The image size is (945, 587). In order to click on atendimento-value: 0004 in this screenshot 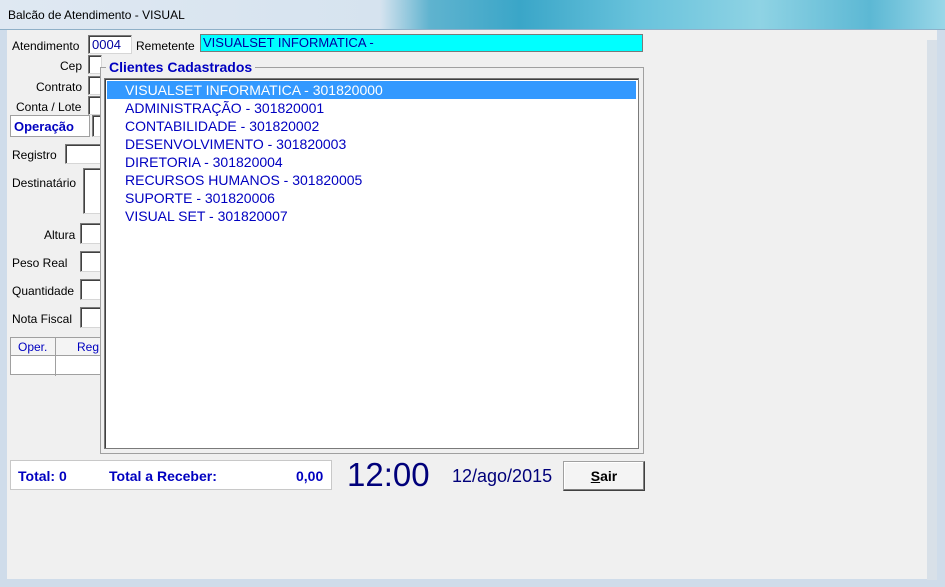, I will do `click(106, 44)`.